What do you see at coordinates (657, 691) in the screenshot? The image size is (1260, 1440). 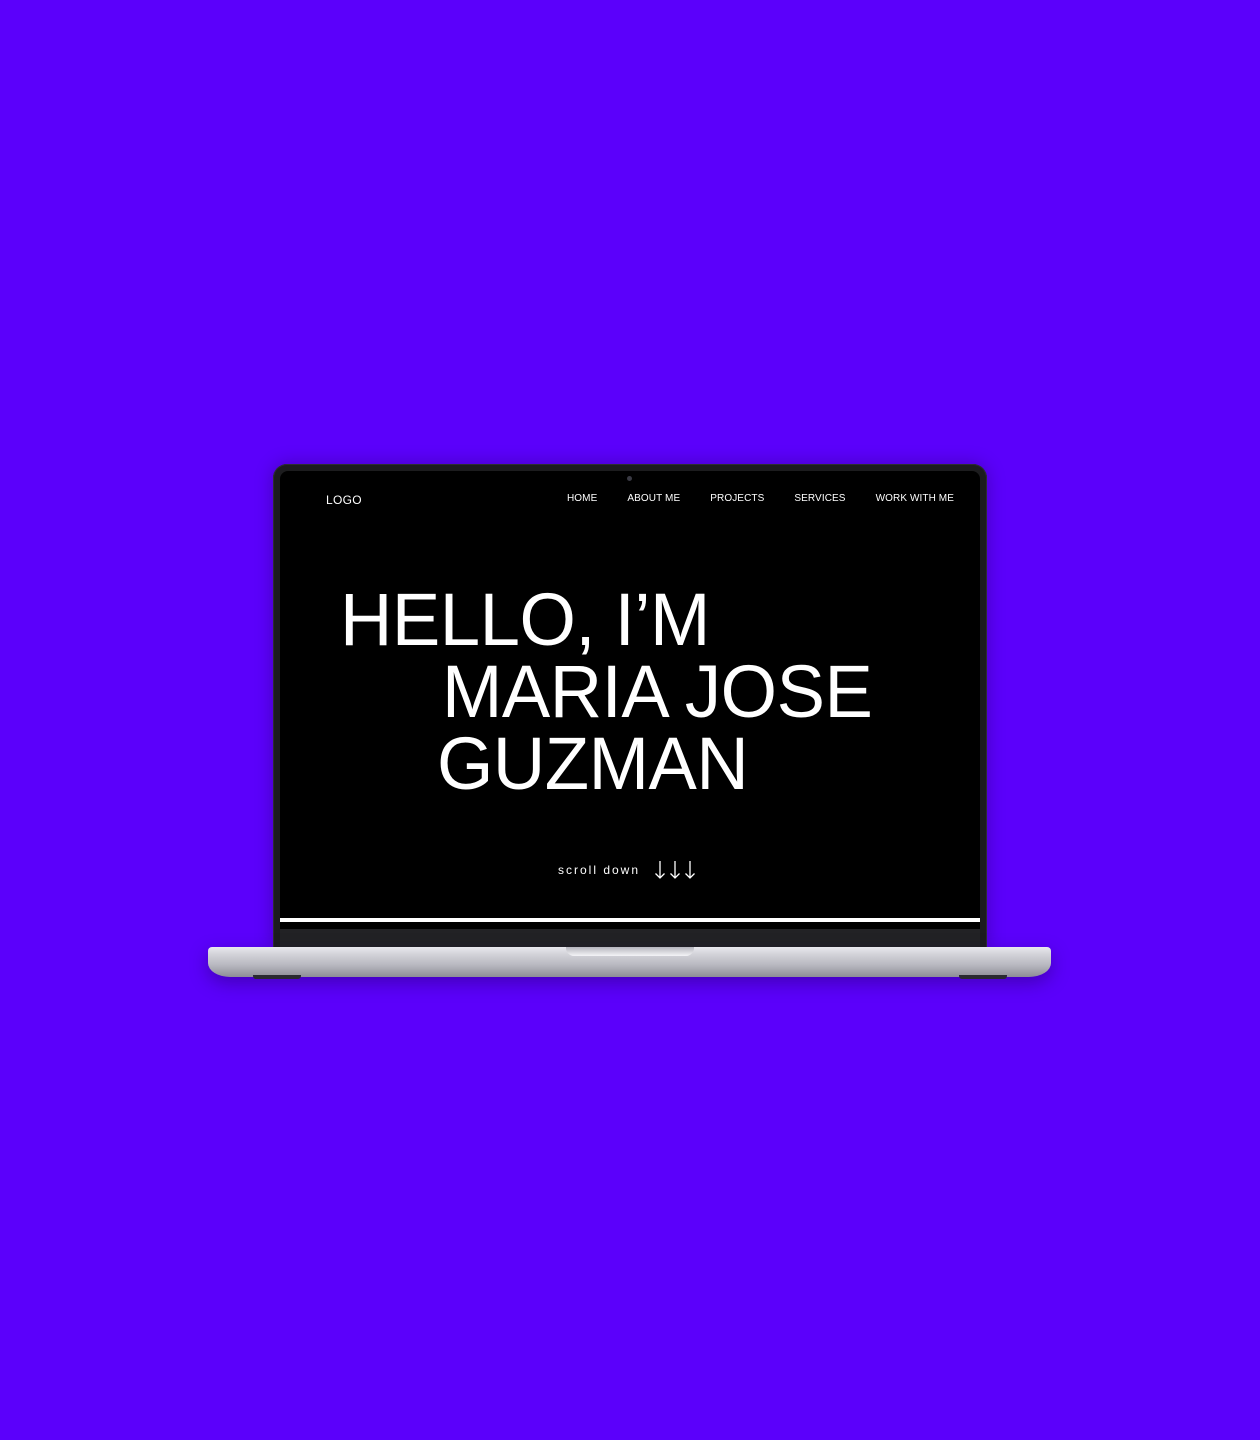 I see `hero-line-first-name: MARIA JOSE` at bounding box center [657, 691].